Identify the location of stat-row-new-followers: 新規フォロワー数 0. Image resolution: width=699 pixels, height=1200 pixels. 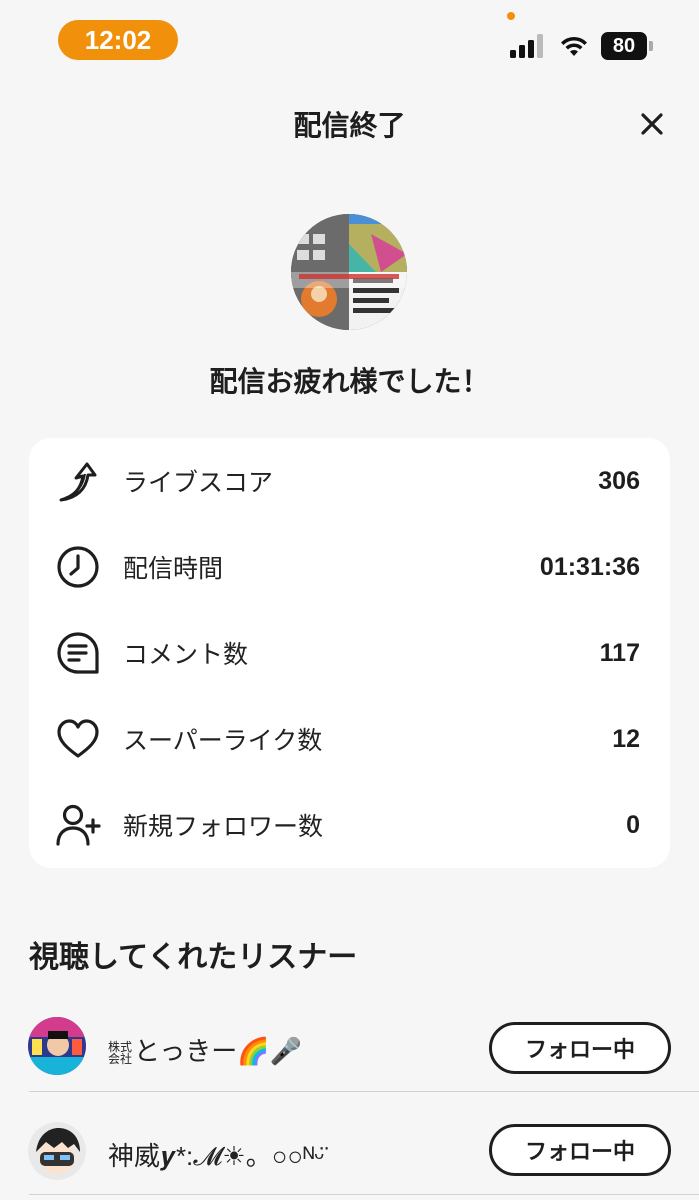
(349, 825).